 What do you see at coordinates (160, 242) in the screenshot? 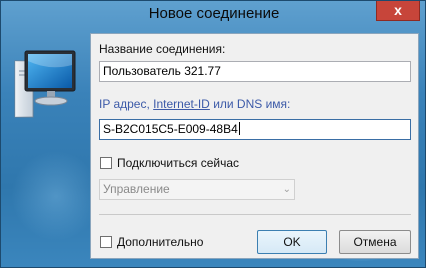
I see `advanced-label: Дополнительно` at bounding box center [160, 242].